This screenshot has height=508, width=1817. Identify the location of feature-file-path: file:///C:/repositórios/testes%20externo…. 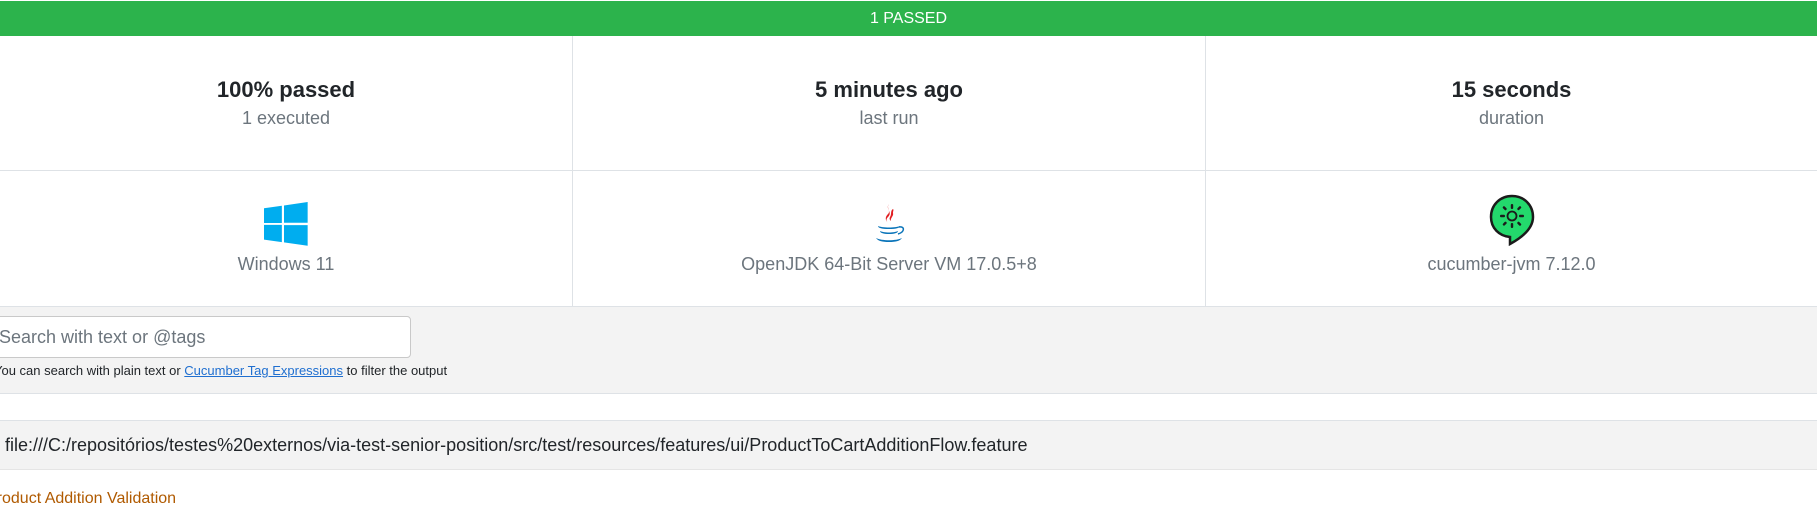
(516, 444).